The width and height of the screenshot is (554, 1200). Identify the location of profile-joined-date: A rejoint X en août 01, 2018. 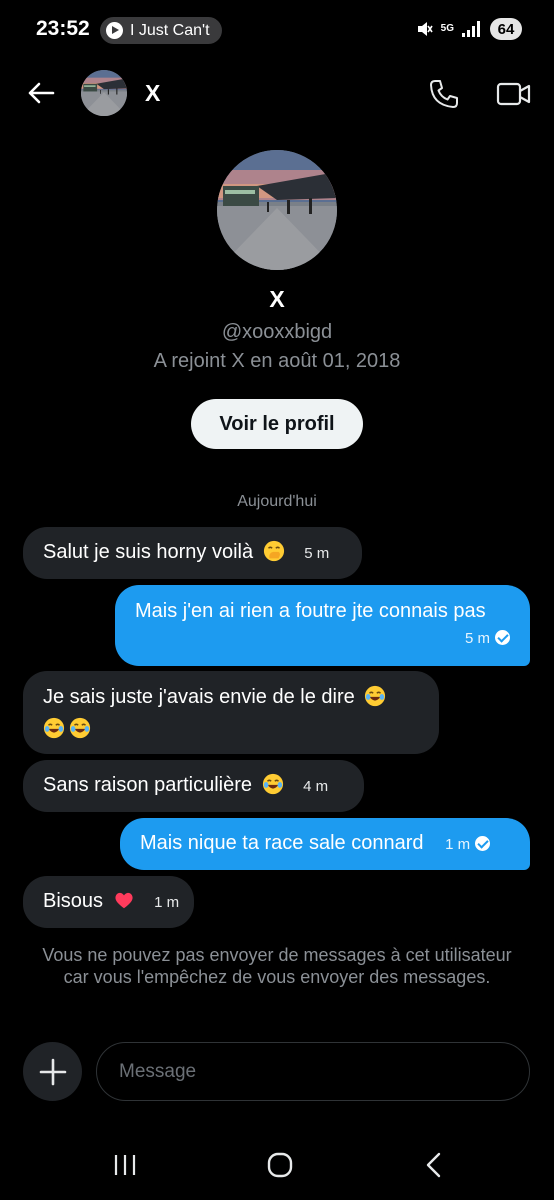
(277, 361).